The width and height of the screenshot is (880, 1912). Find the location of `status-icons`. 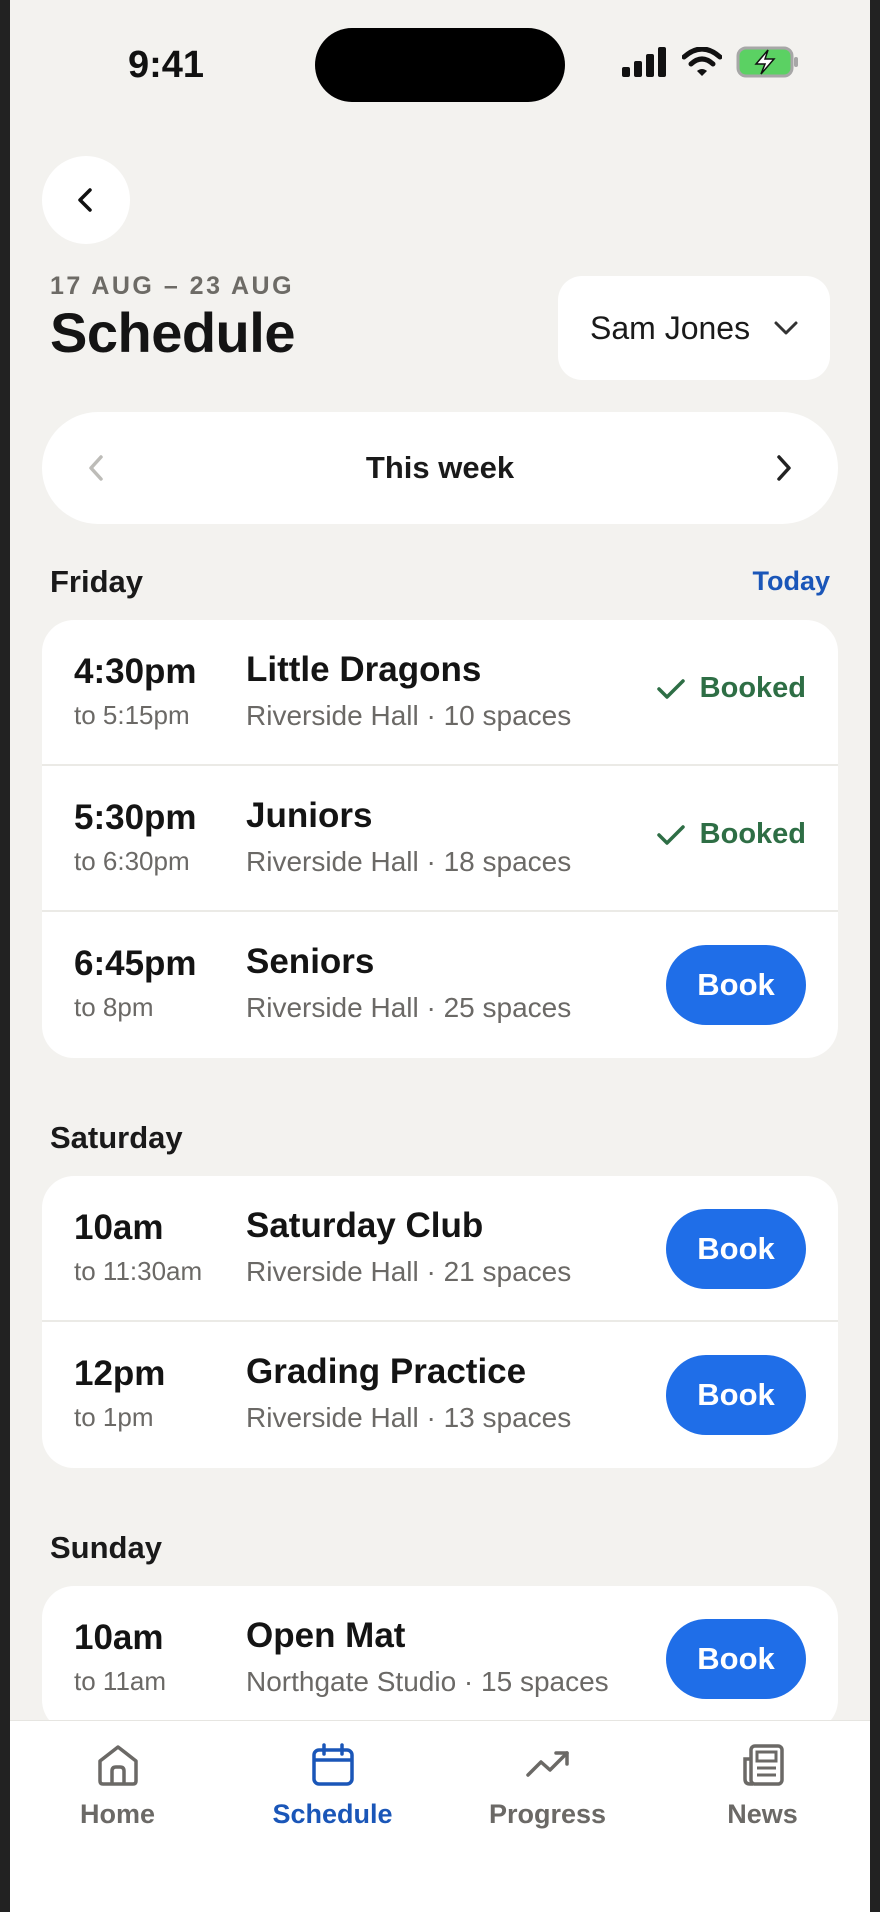

status-icons is located at coordinates (711, 62).